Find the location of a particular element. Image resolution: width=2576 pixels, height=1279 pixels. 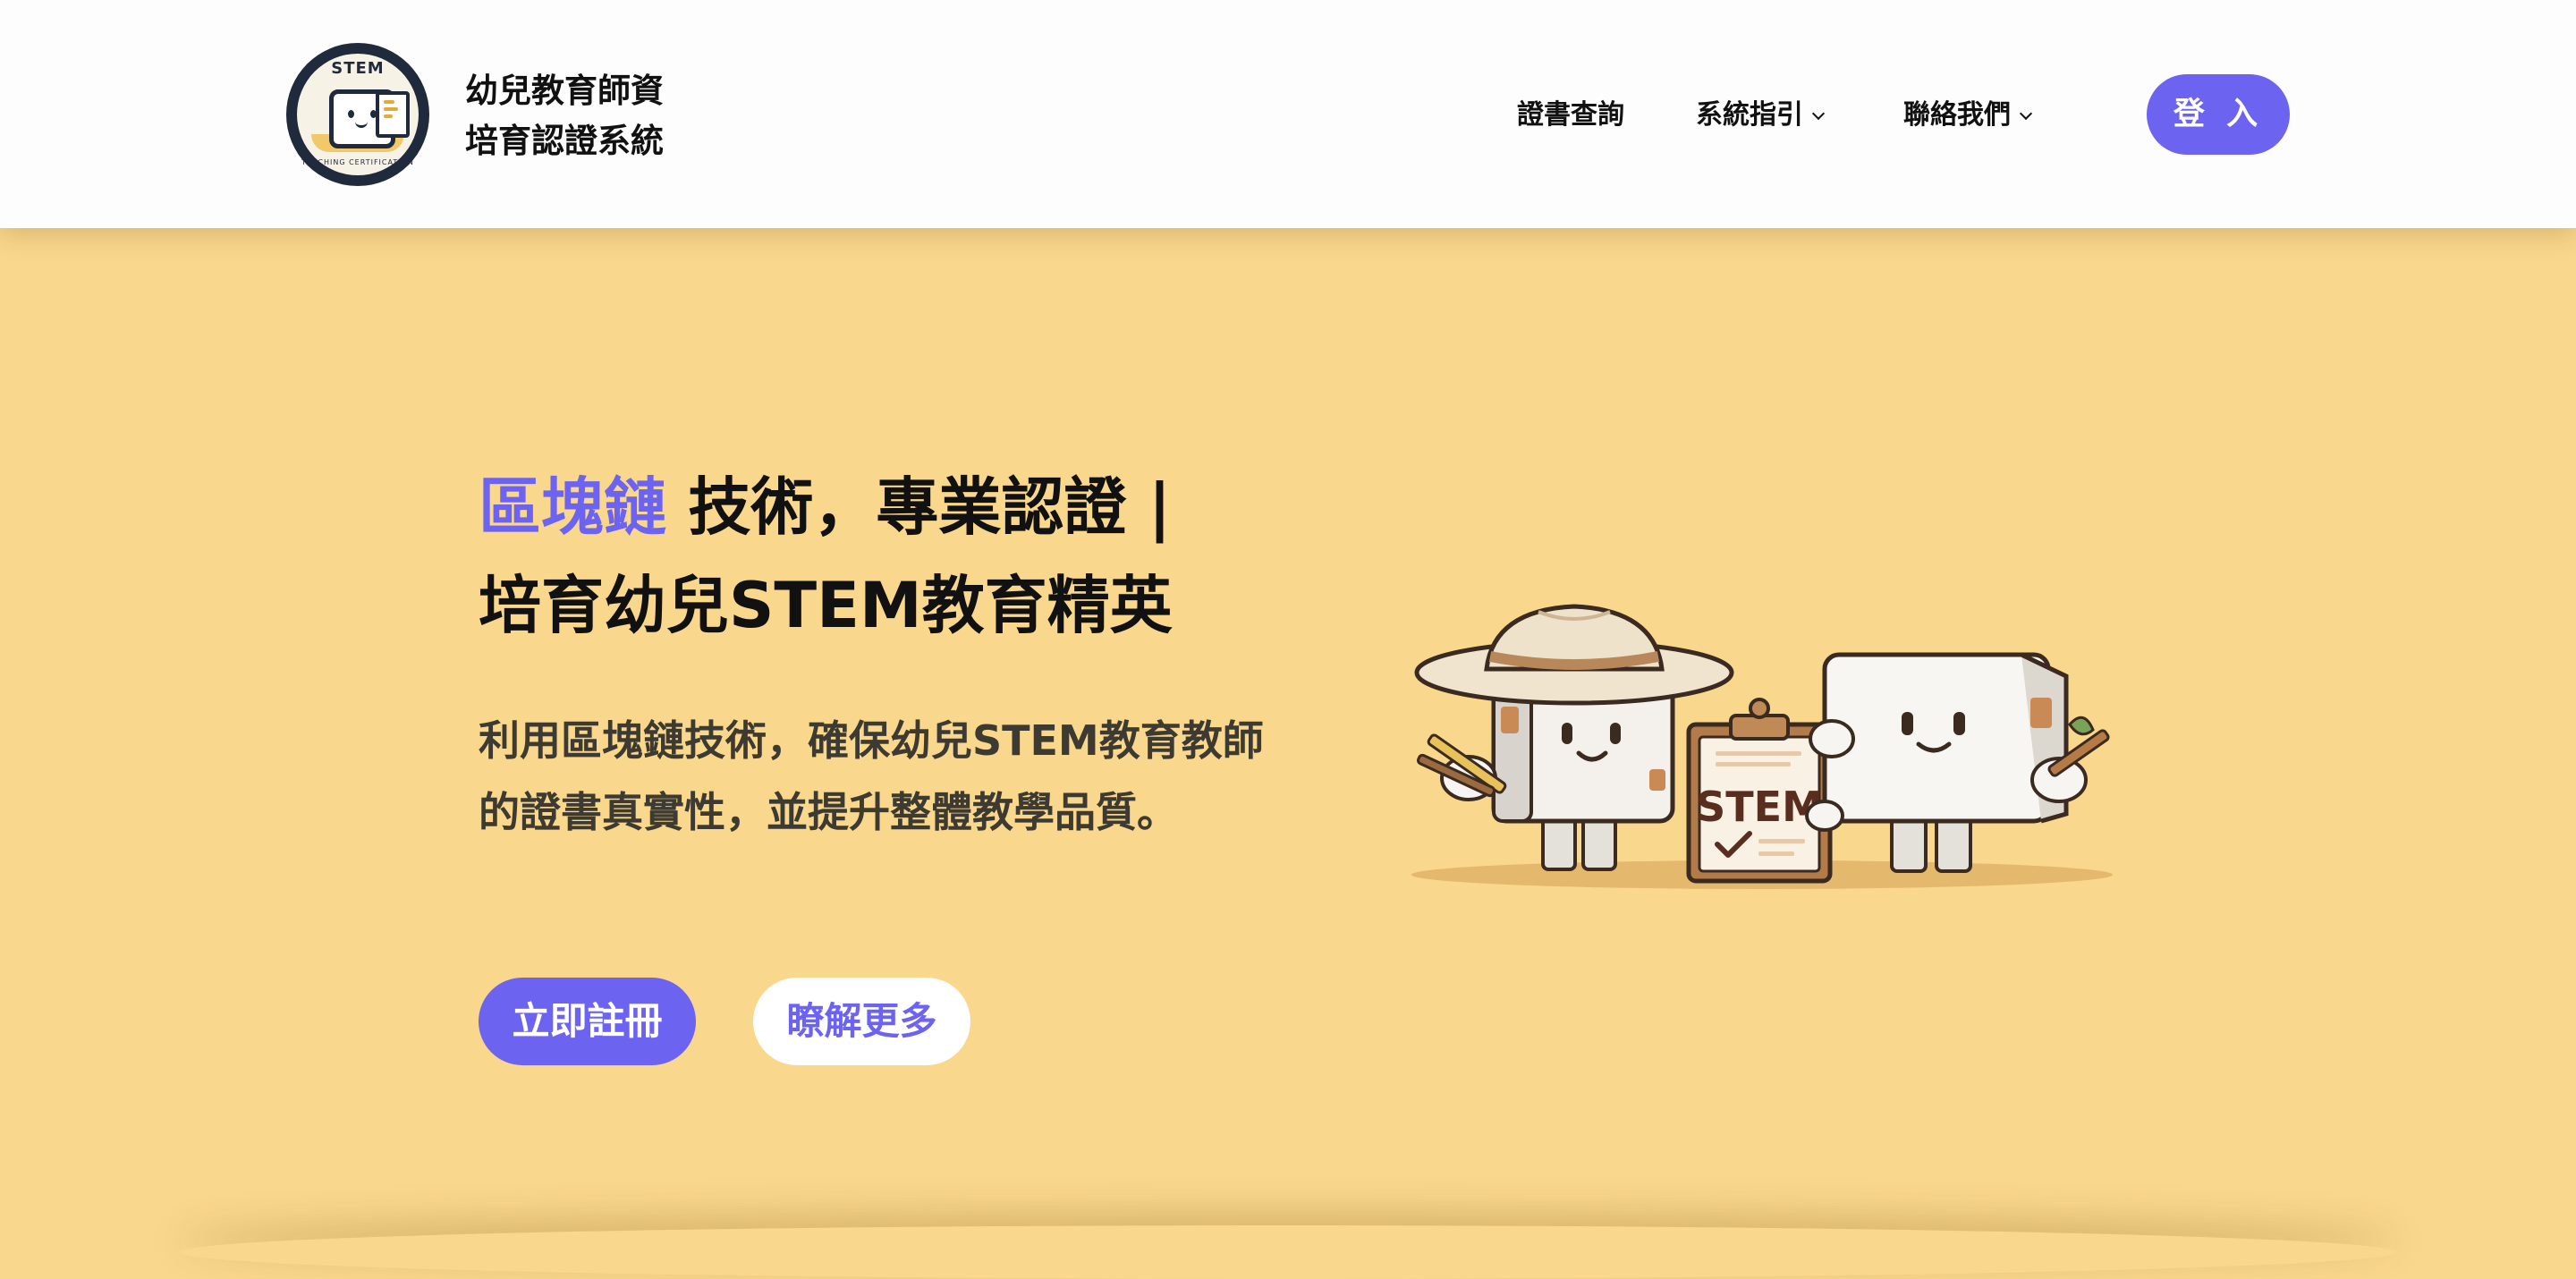

site-title: 幼兒教育師資 培育認證系統 is located at coordinates (564, 116).